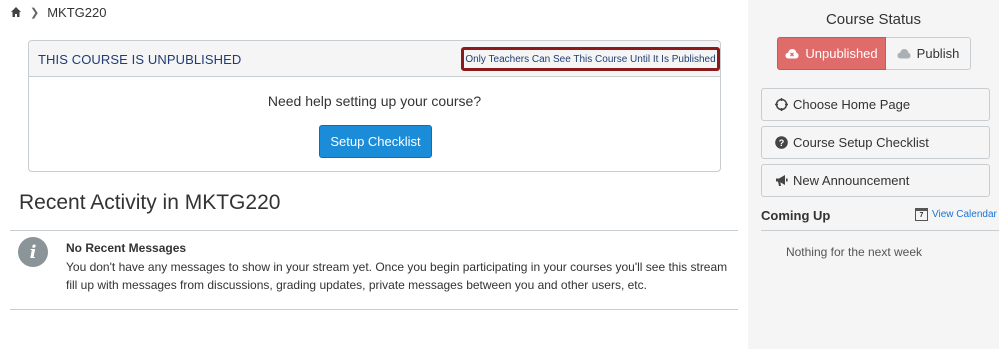  I want to click on unpublished-label: Unpublished, so click(841, 53).